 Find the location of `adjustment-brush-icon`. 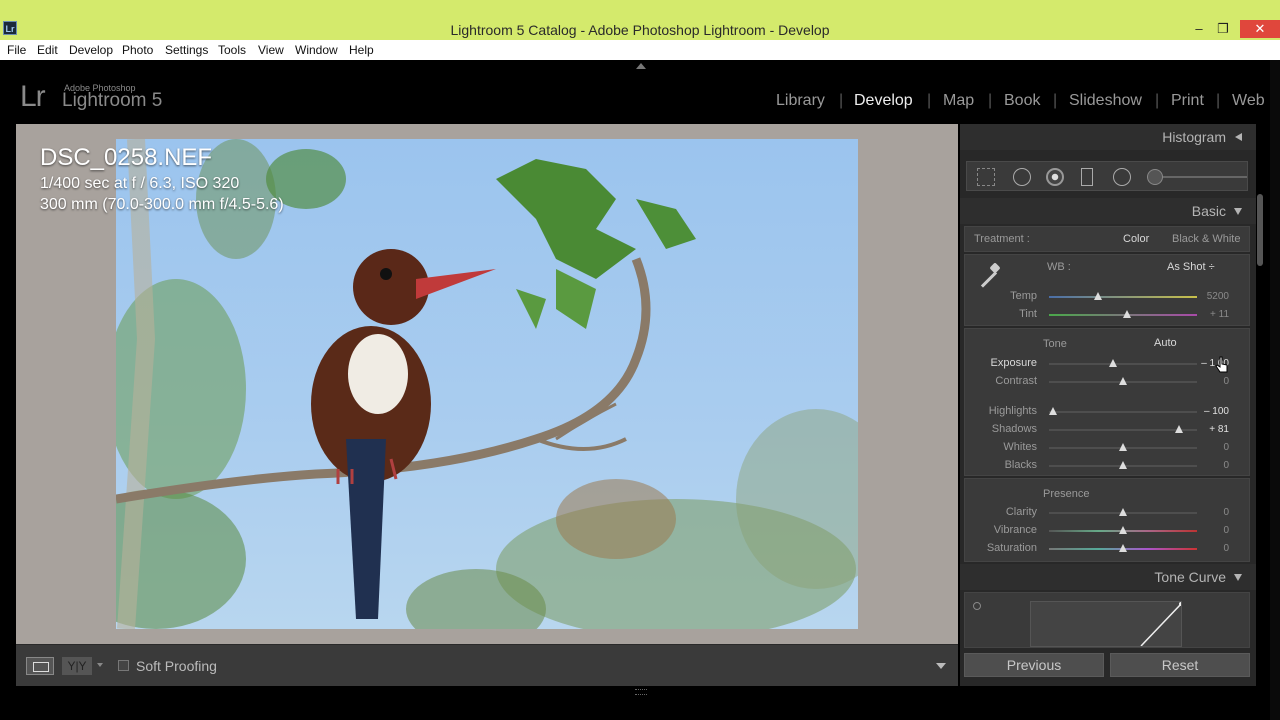

adjustment-brush-icon is located at coordinates (1197, 177).